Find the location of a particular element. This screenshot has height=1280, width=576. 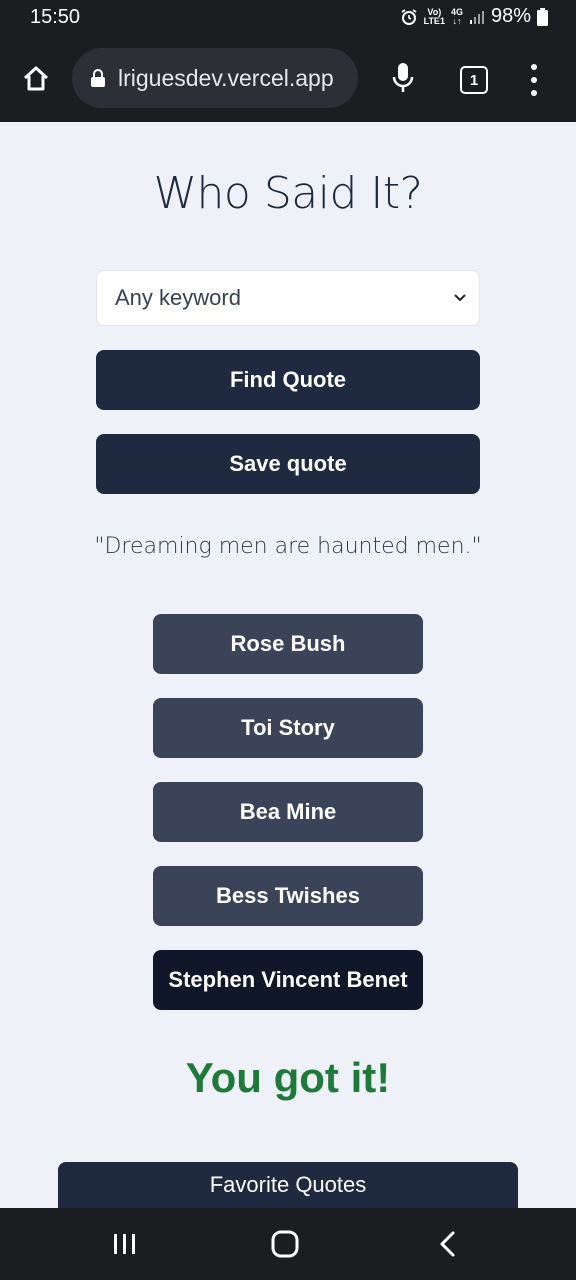

browser-toolbar: lriguesdev.vercel.app 1 is located at coordinates (288, 79).